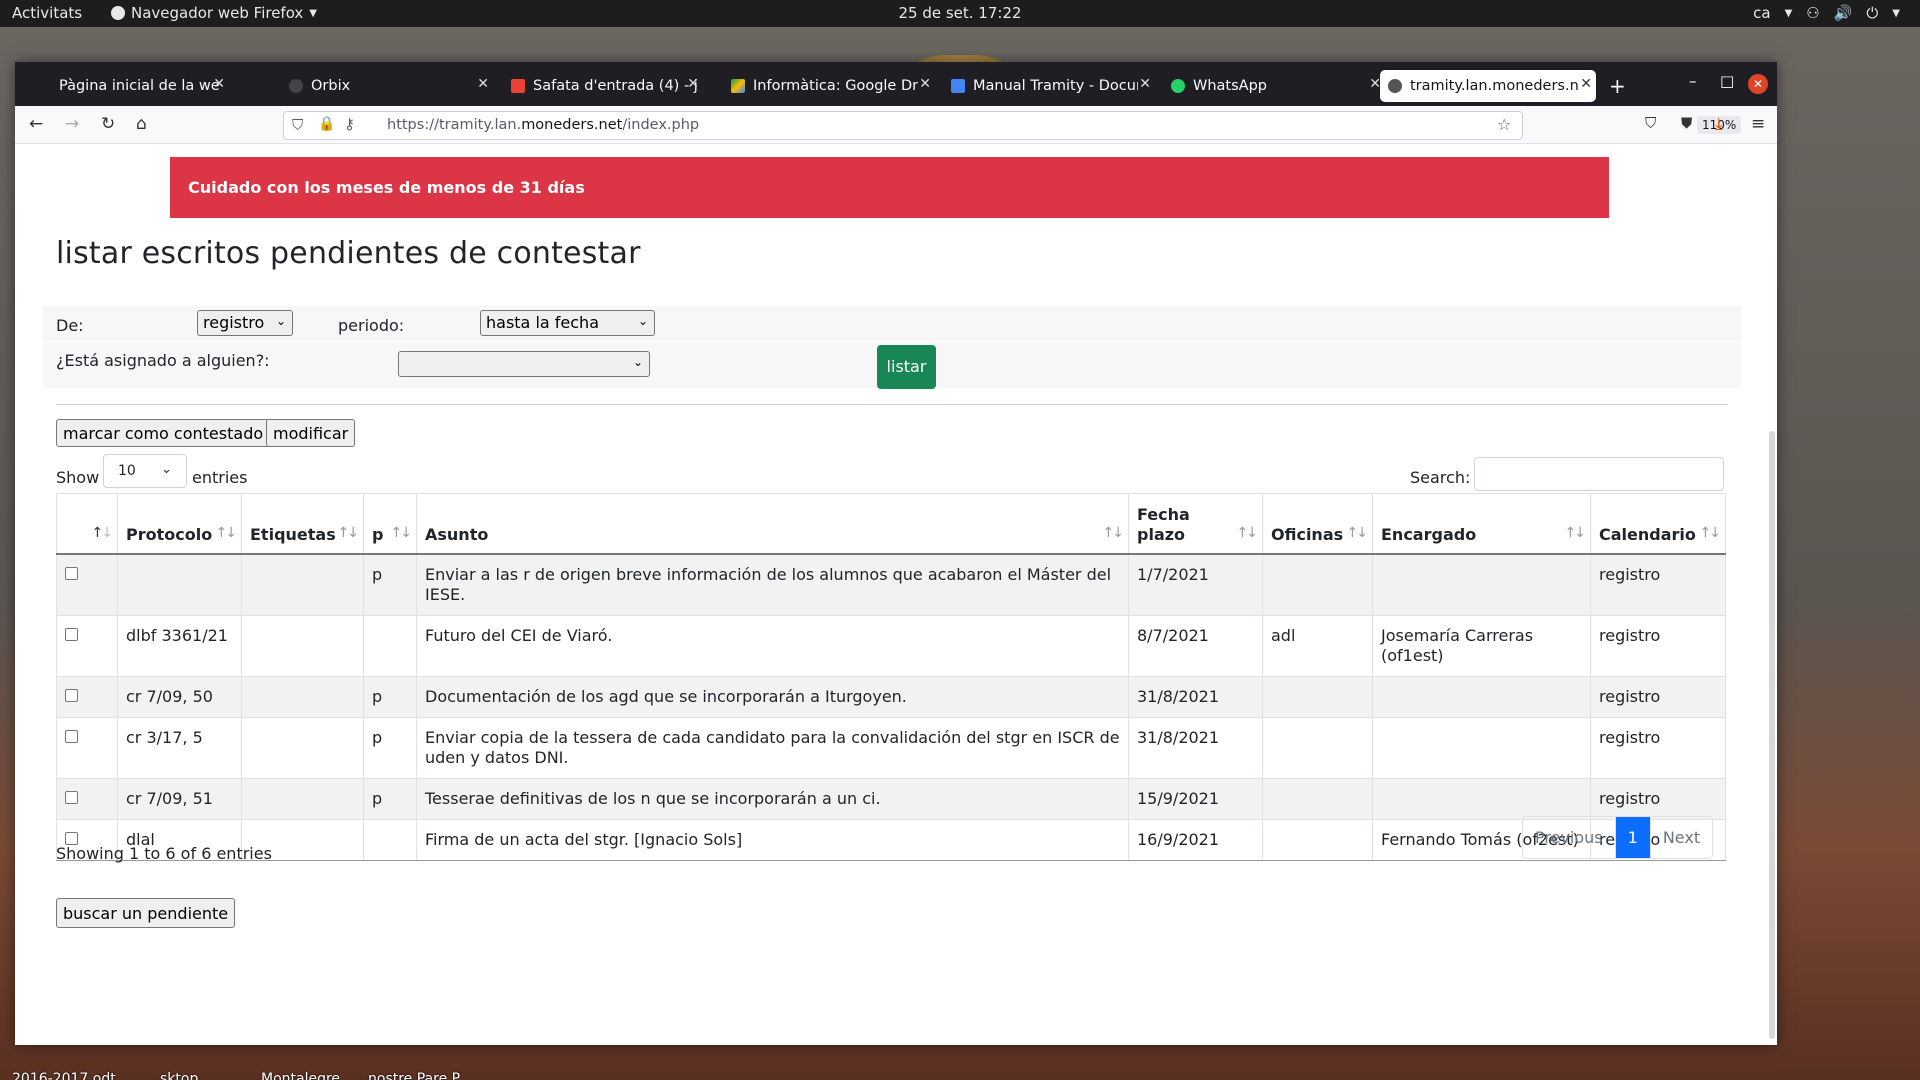 The width and height of the screenshot is (1920, 1080). I want to click on bookmark-star-icon: ☆, so click(1504, 124).